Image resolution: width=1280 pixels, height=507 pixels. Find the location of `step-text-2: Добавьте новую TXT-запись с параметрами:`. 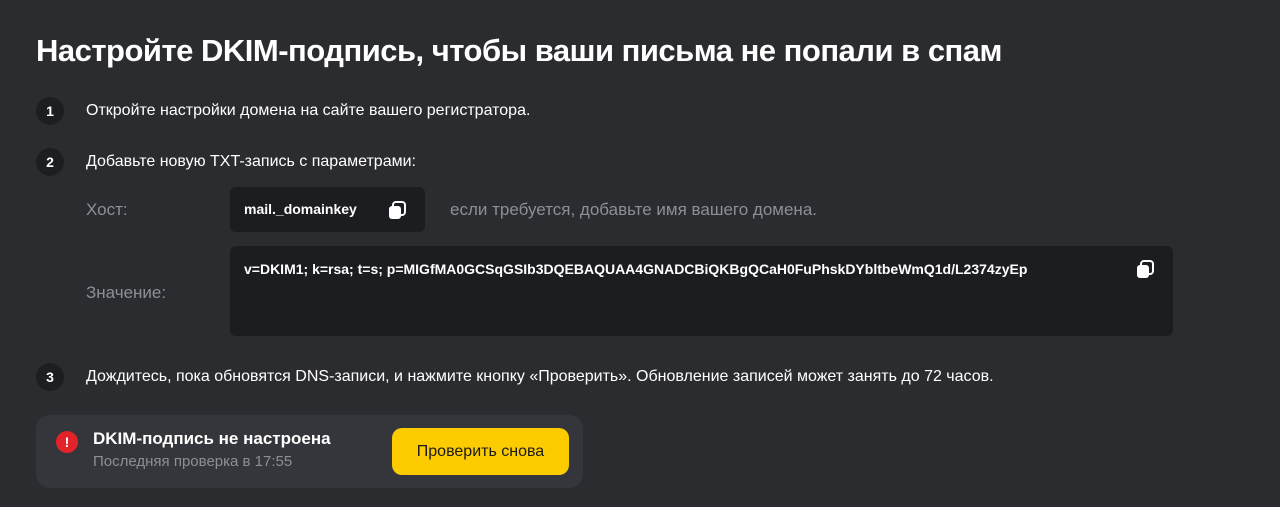

step-text-2: Добавьте новую TXT-запись с параметрами: is located at coordinates (251, 161).